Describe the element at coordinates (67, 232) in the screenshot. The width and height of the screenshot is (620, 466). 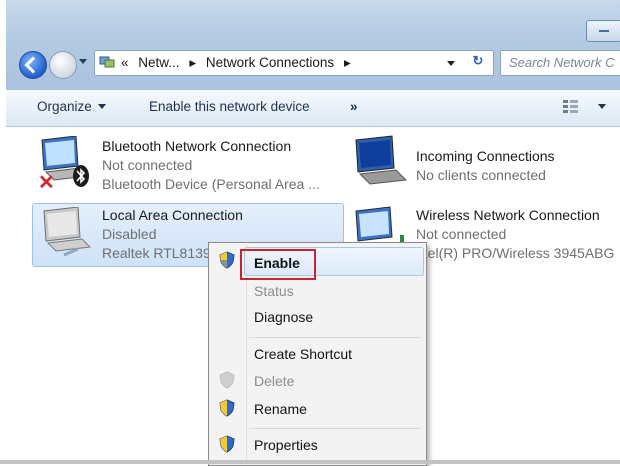
I see `network-adapter-icon` at that location.